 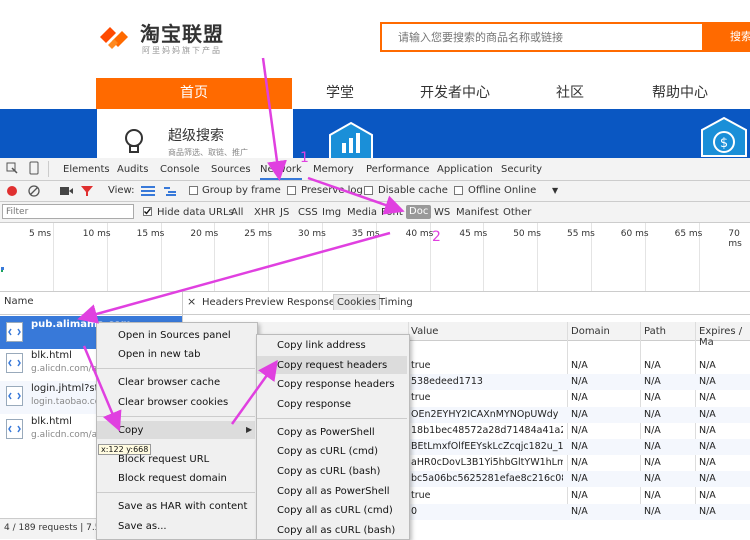 What do you see at coordinates (555, 190) in the screenshot?
I see `chevron-down-icon: ▼` at bounding box center [555, 190].